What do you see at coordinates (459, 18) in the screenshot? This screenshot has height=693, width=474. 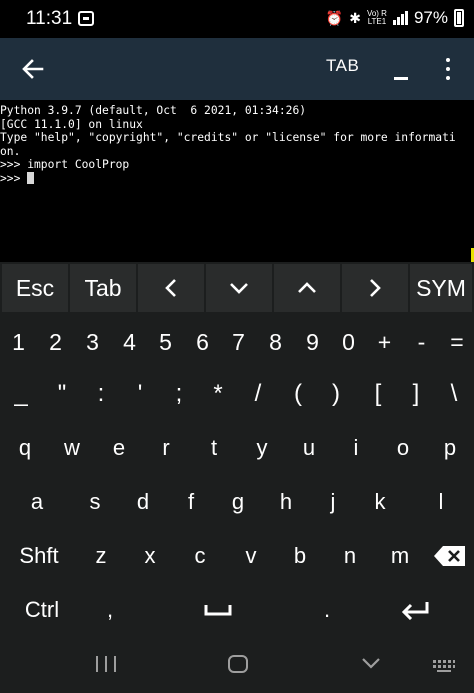 I see `battery-icon` at bounding box center [459, 18].